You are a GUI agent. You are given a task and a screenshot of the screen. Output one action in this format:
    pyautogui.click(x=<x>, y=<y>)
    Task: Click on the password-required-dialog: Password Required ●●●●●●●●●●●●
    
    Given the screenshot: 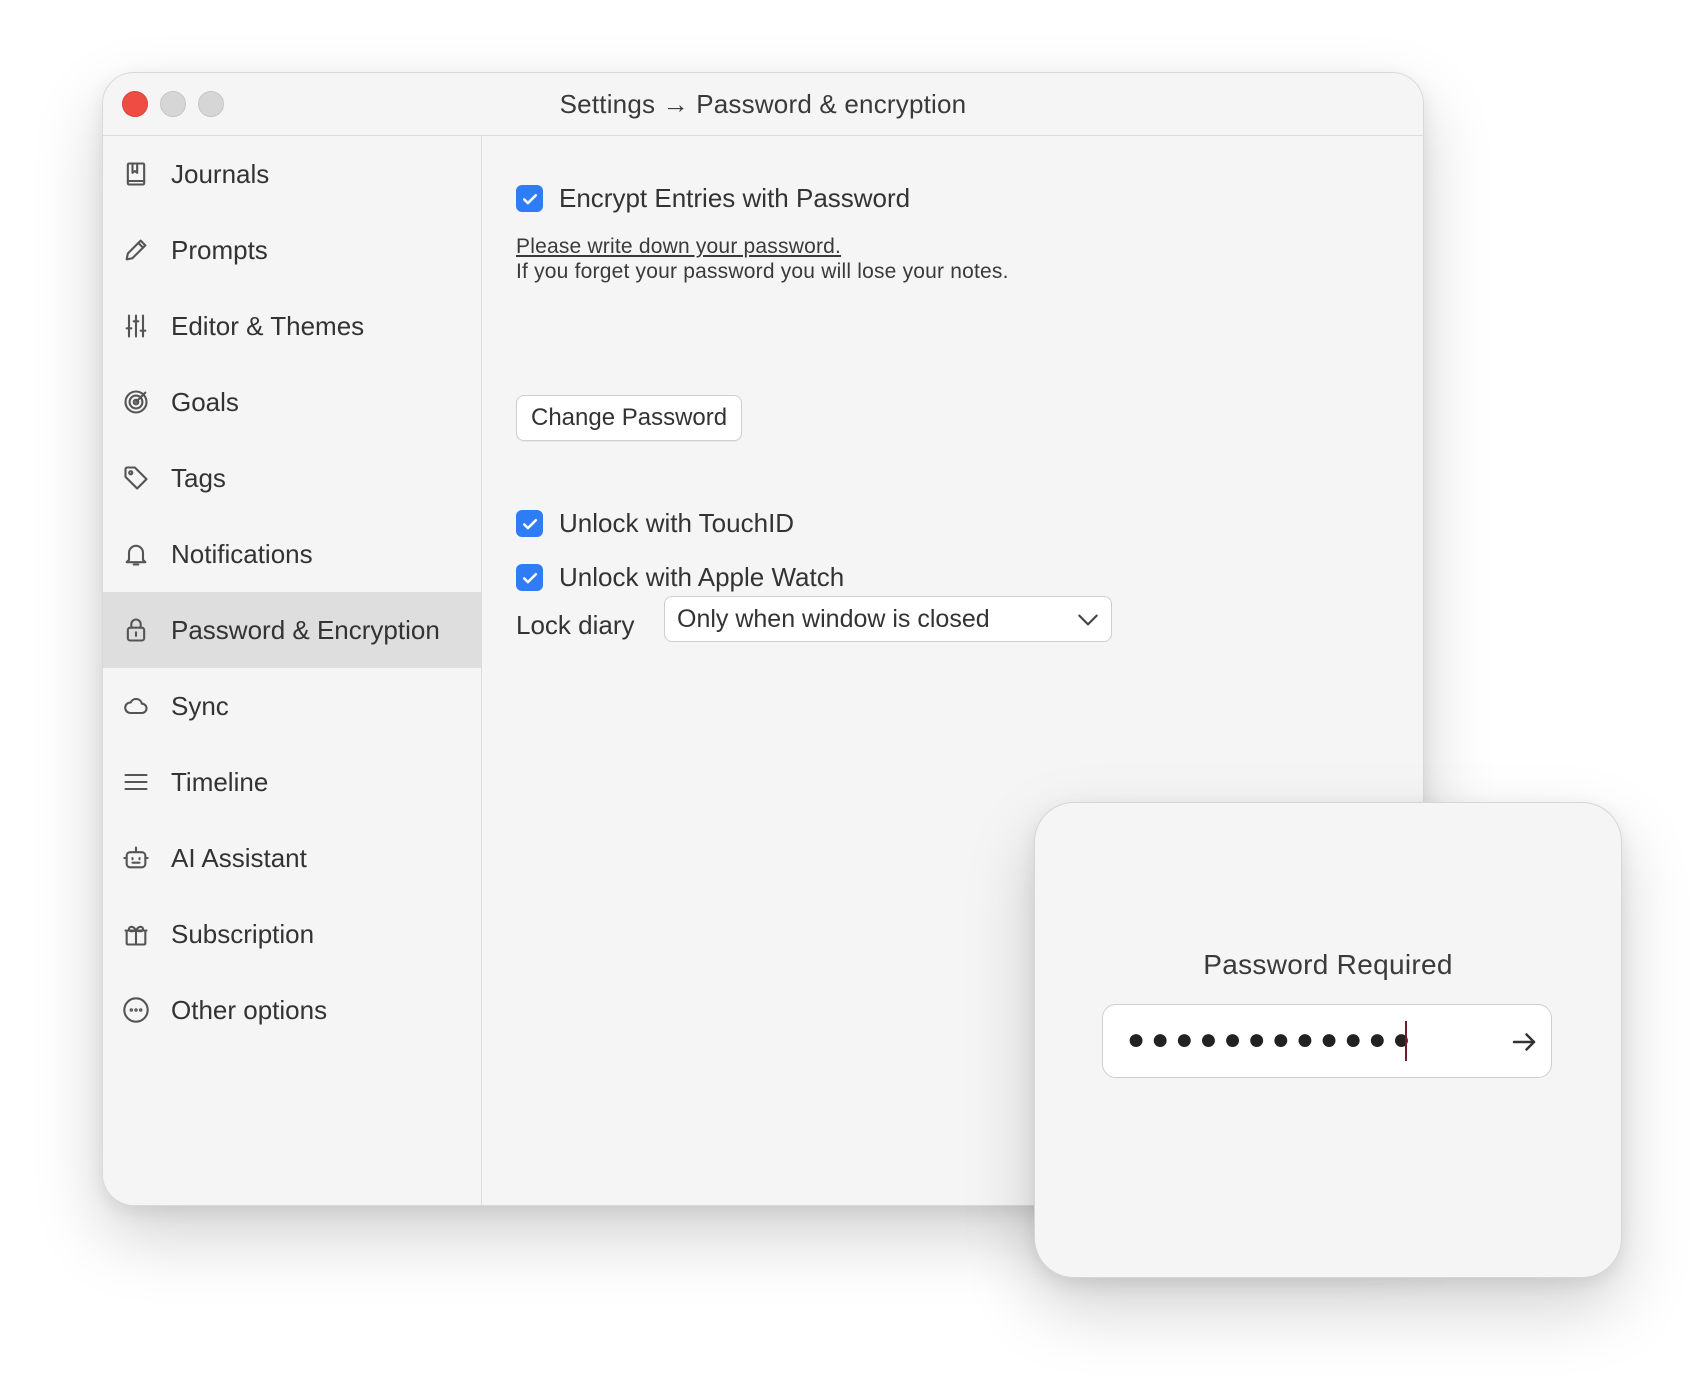 What is the action you would take?
    pyautogui.click(x=1328, y=1040)
    